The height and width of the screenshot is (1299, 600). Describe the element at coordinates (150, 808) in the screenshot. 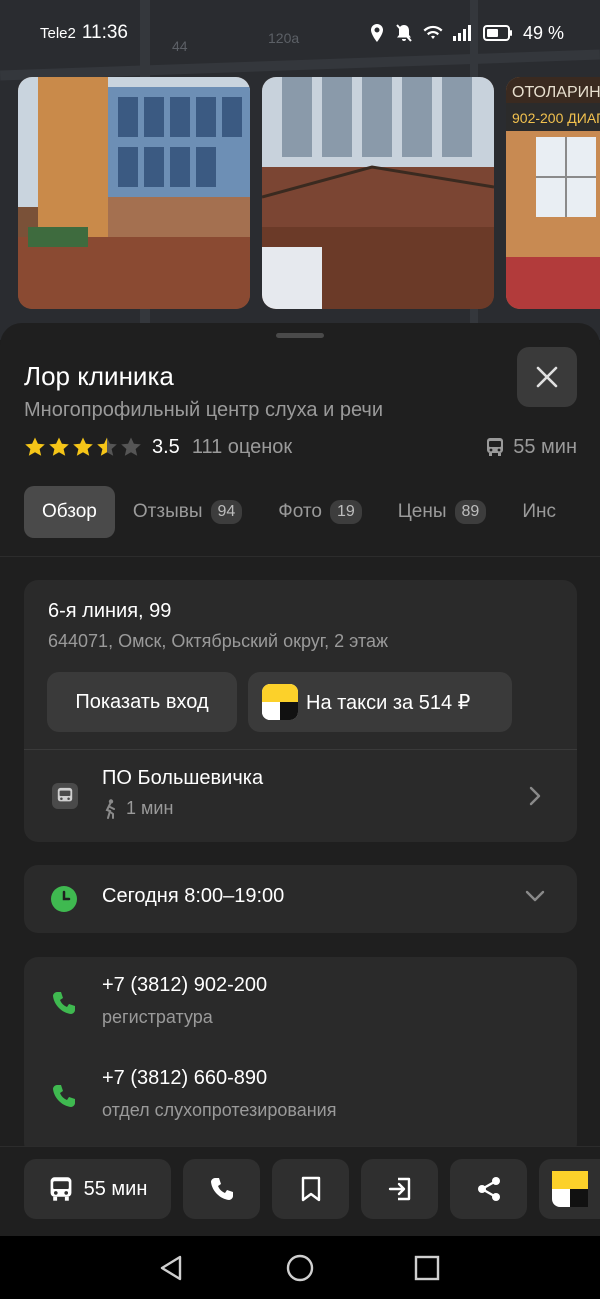

I see `walk-time-label: 1 мин` at that location.